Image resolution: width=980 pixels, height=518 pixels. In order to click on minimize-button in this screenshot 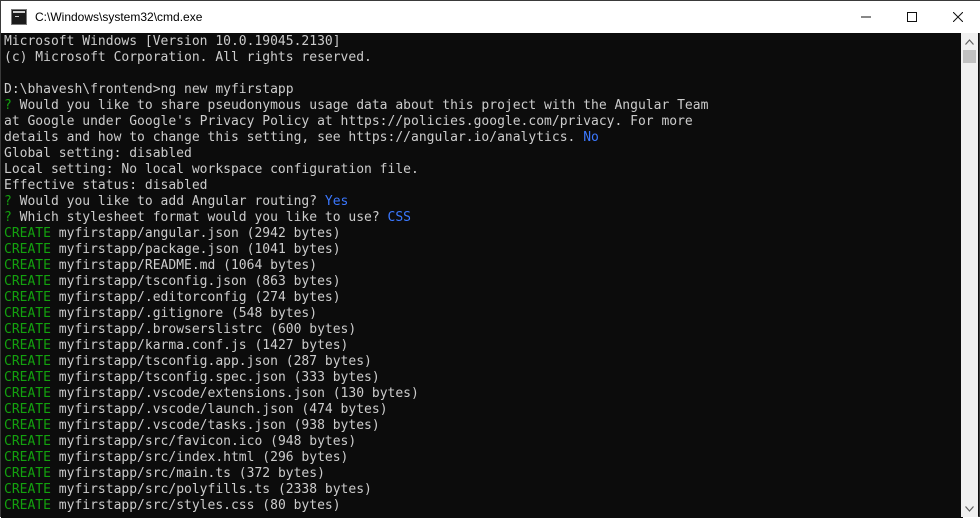, I will do `click(866, 17)`.